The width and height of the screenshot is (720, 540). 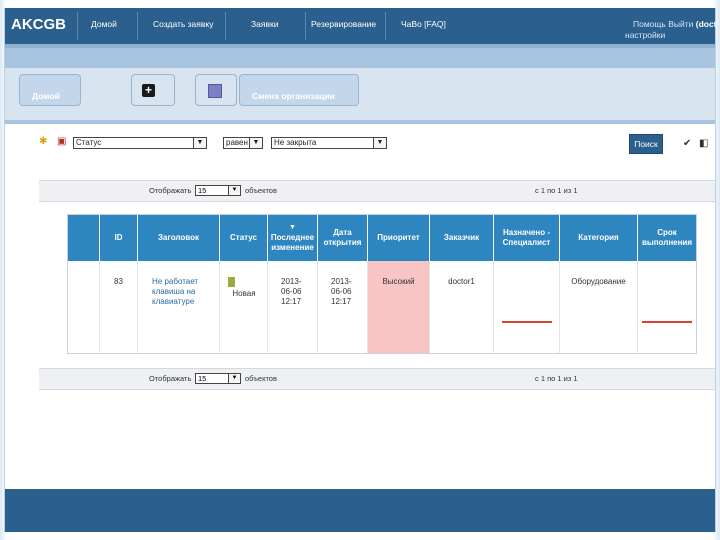 I want to click on help-logout-link: Помощь Выйти, so click(x=663, y=24).